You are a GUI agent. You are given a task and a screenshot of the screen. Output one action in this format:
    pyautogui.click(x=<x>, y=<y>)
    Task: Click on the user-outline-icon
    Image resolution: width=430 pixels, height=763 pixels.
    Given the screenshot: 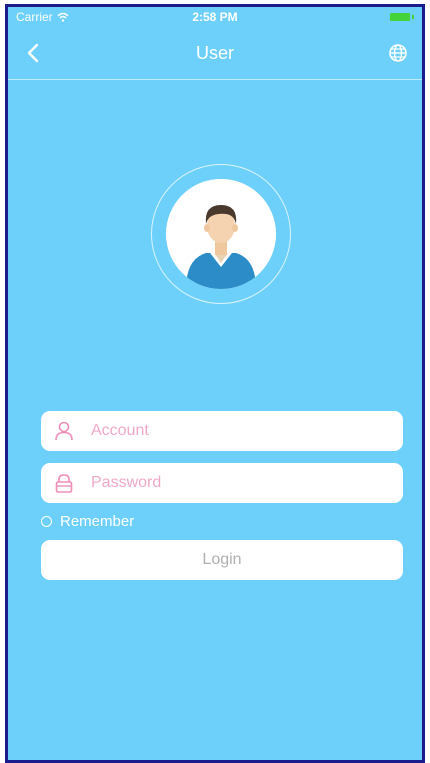 What is the action you would take?
    pyautogui.click(x=64, y=431)
    